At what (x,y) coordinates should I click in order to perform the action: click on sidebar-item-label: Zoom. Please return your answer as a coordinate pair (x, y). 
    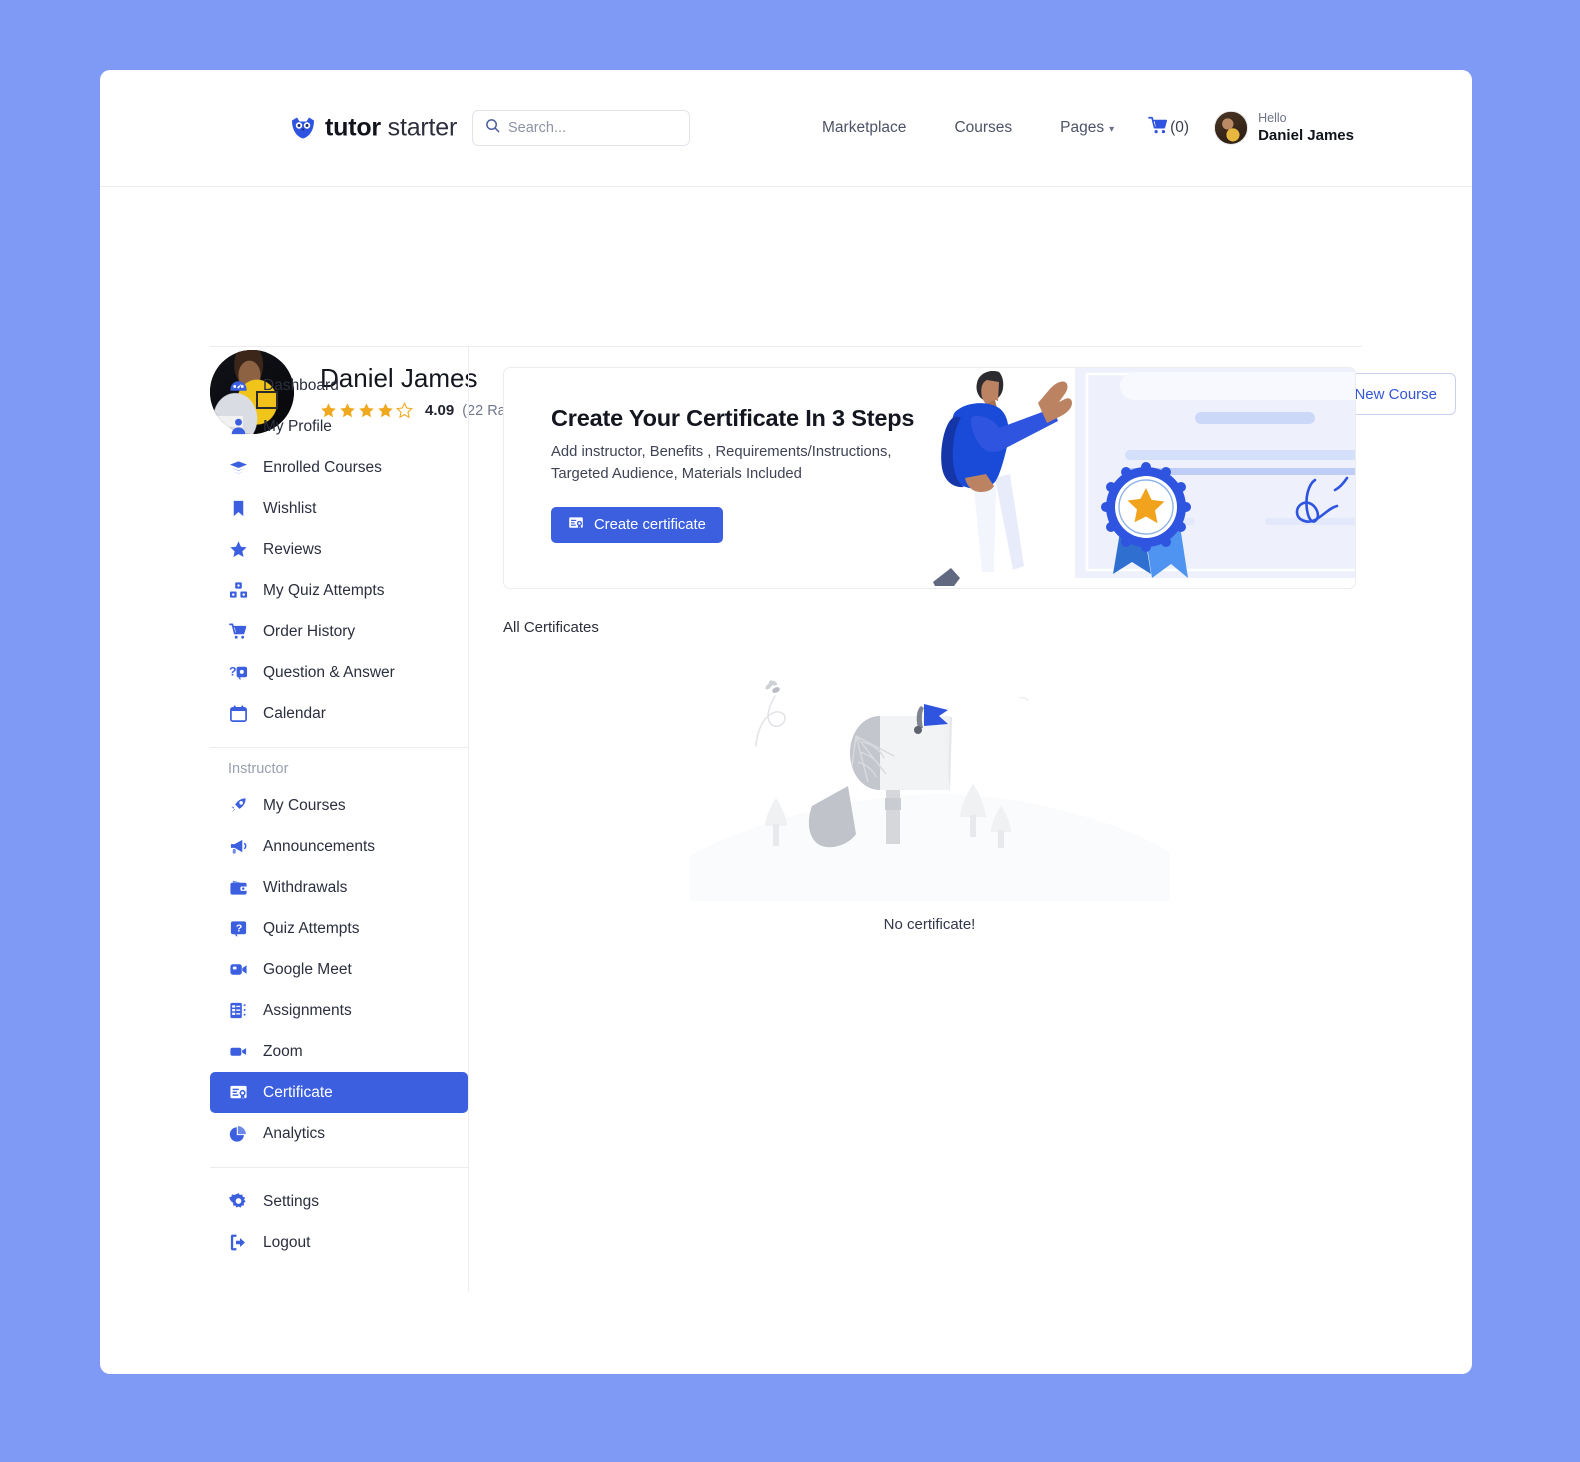
    Looking at the image, I should click on (283, 1051).